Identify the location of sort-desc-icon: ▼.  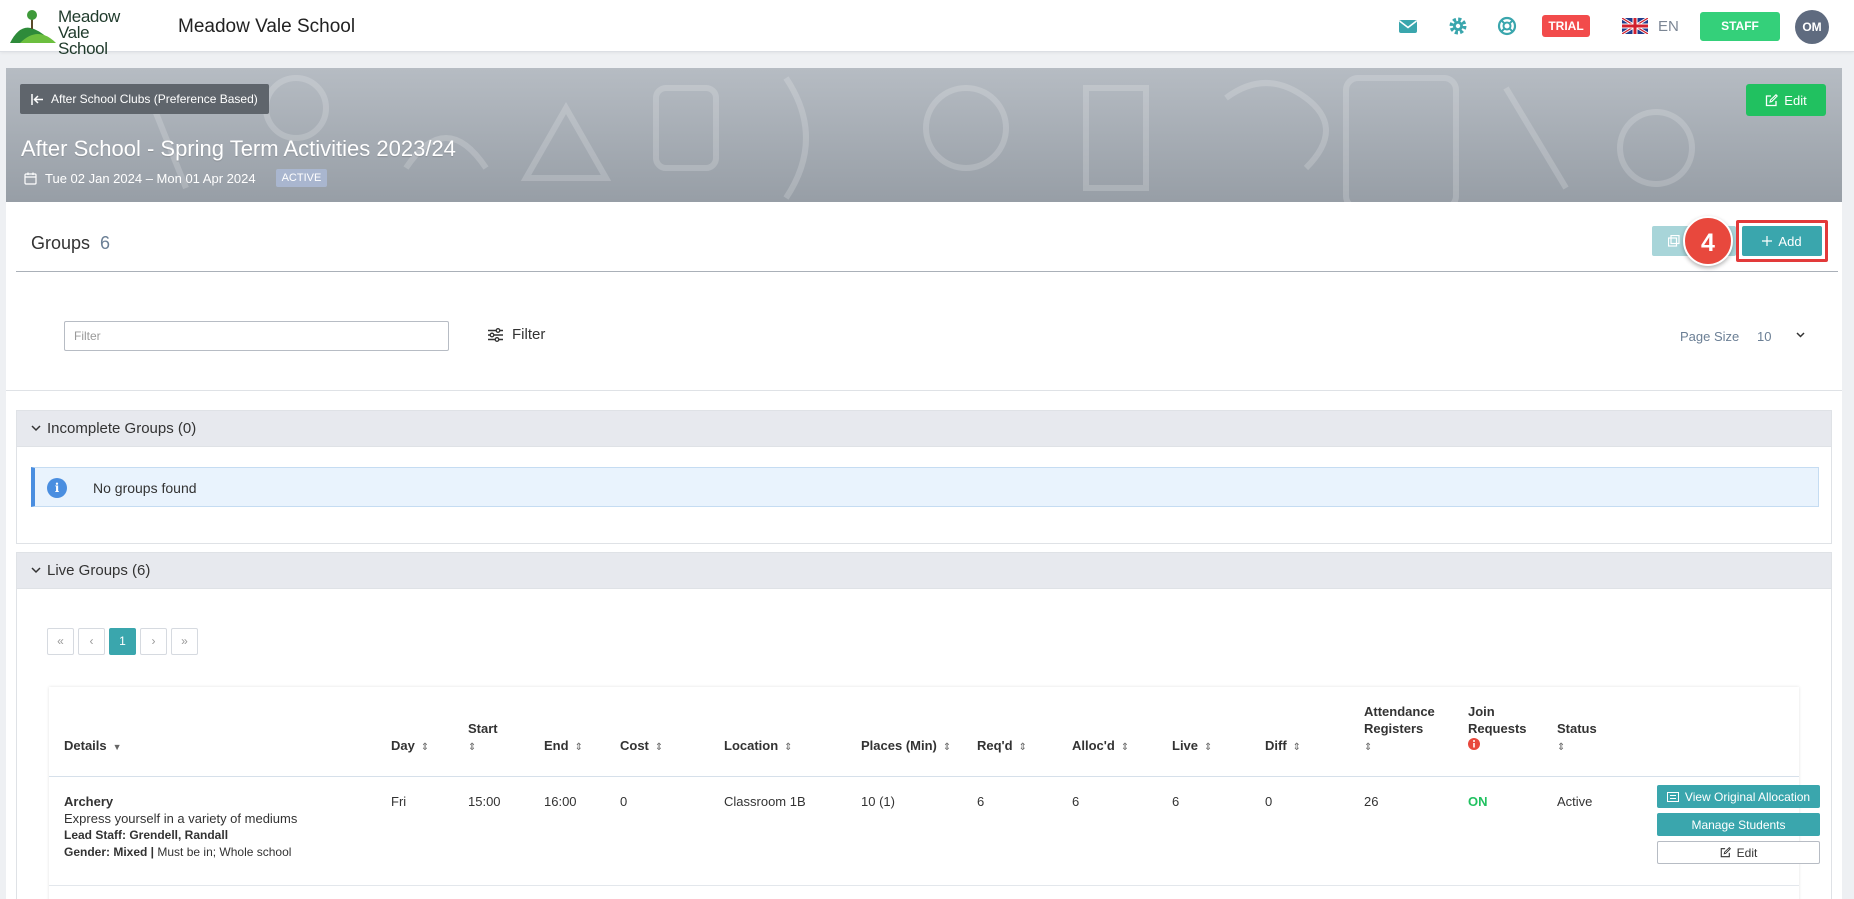
(117, 747).